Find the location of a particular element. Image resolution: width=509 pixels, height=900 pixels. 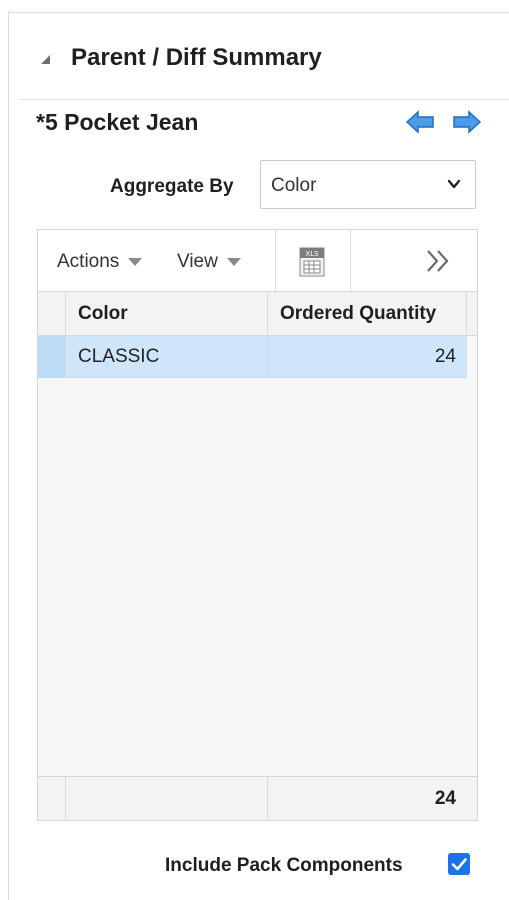

cell-color: CLASSIC is located at coordinates (167, 357).